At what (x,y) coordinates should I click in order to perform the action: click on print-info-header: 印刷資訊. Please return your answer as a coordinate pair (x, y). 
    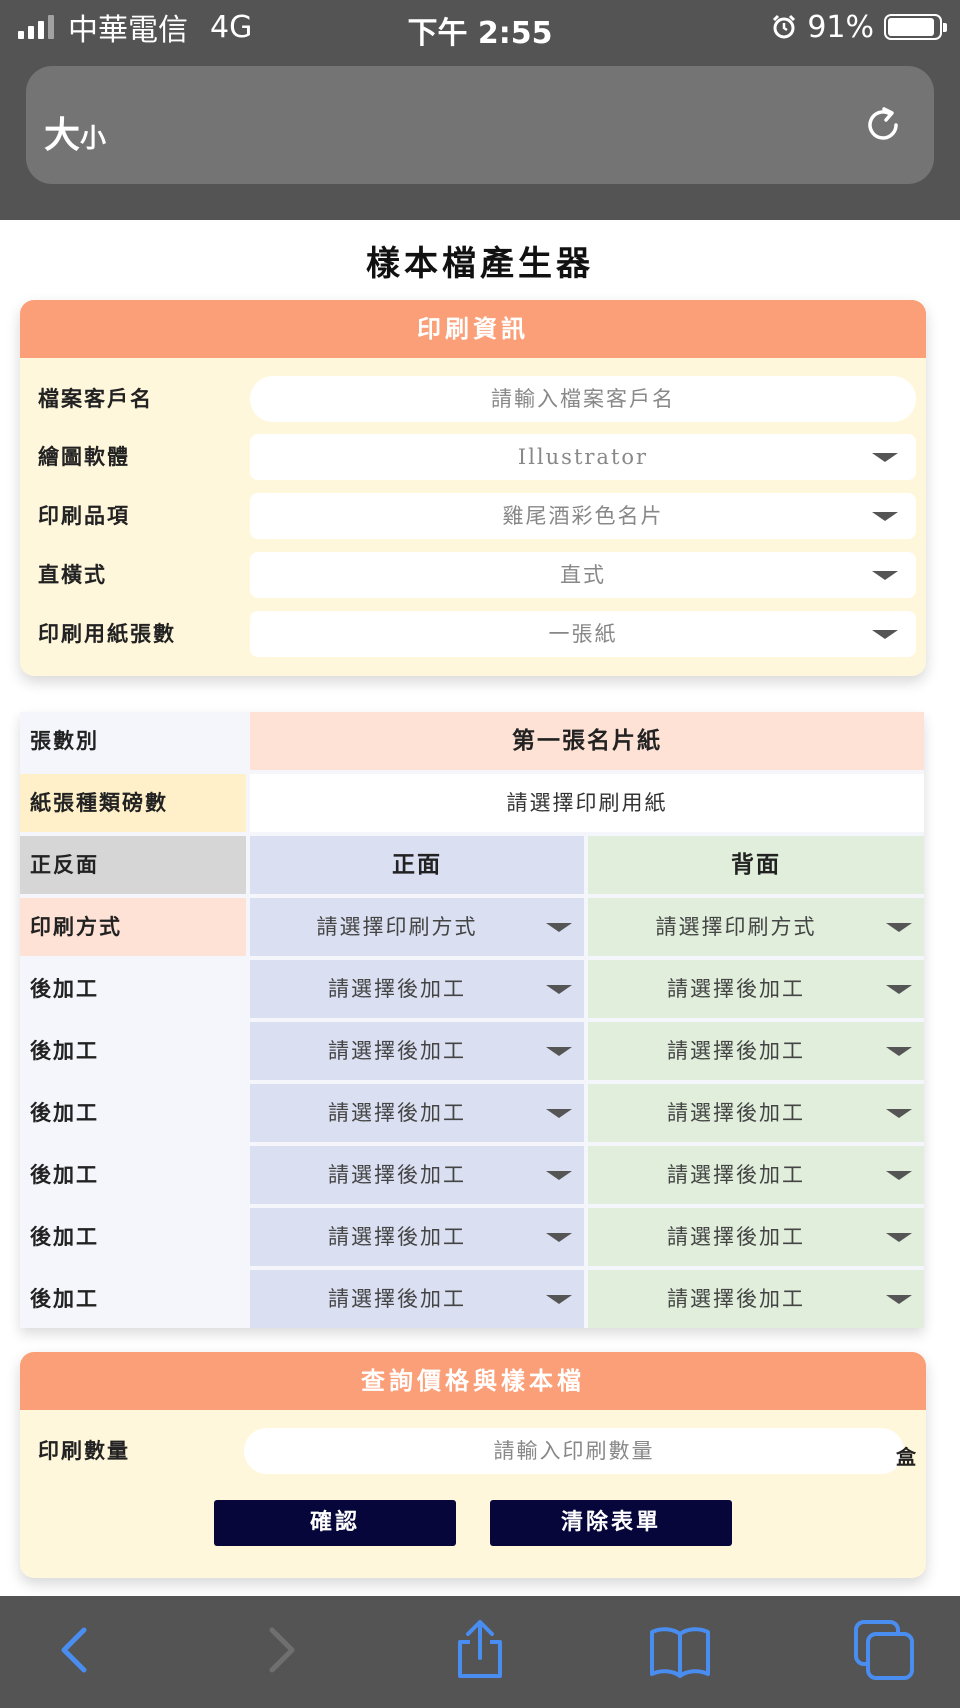
    Looking at the image, I should click on (473, 329).